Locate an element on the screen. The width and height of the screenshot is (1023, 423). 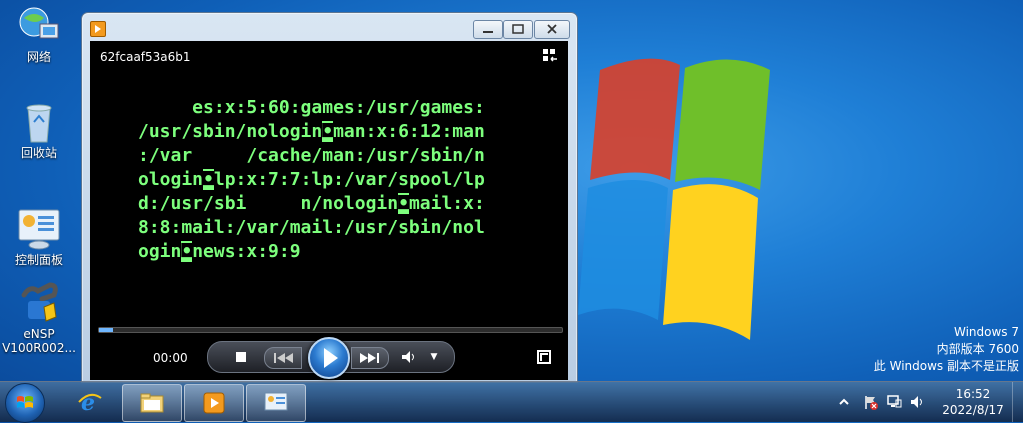
taskbar-control-panel is located at coordinates (276, 403).